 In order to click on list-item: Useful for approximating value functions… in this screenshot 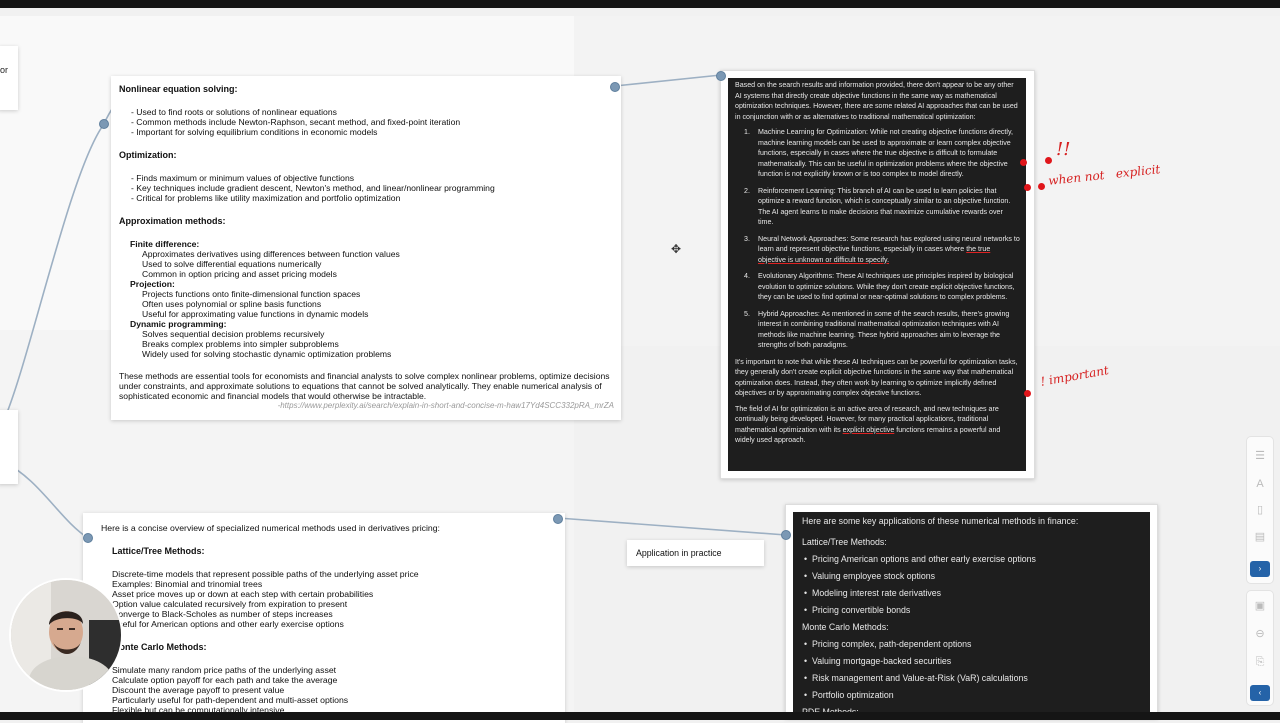, I will do `click(378, 314)`.